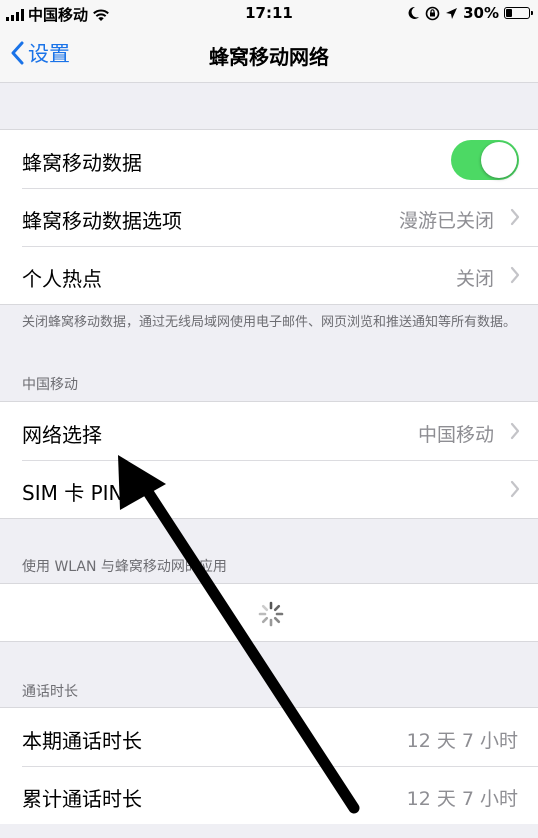 This screenshot has width=538, height=838. What do you see at coordinates (269, 489) in the screenshot?
I see `sim-pin-row: SIM 卡 PIN` at bounding box center [269, 489].